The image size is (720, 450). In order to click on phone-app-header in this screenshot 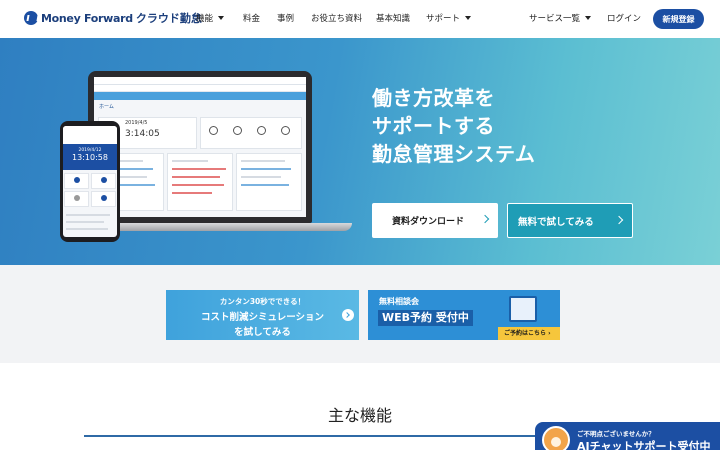, I will do `click(90, 135)`.